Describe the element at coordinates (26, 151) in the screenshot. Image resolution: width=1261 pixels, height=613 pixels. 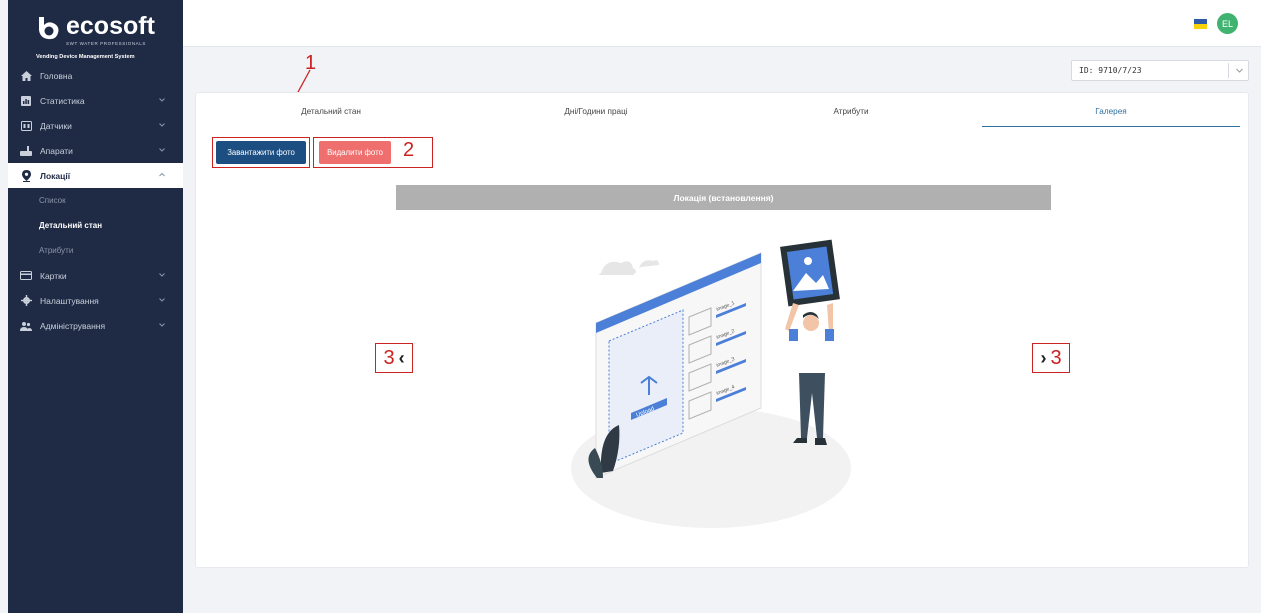
I see `machine-icon` at that location.